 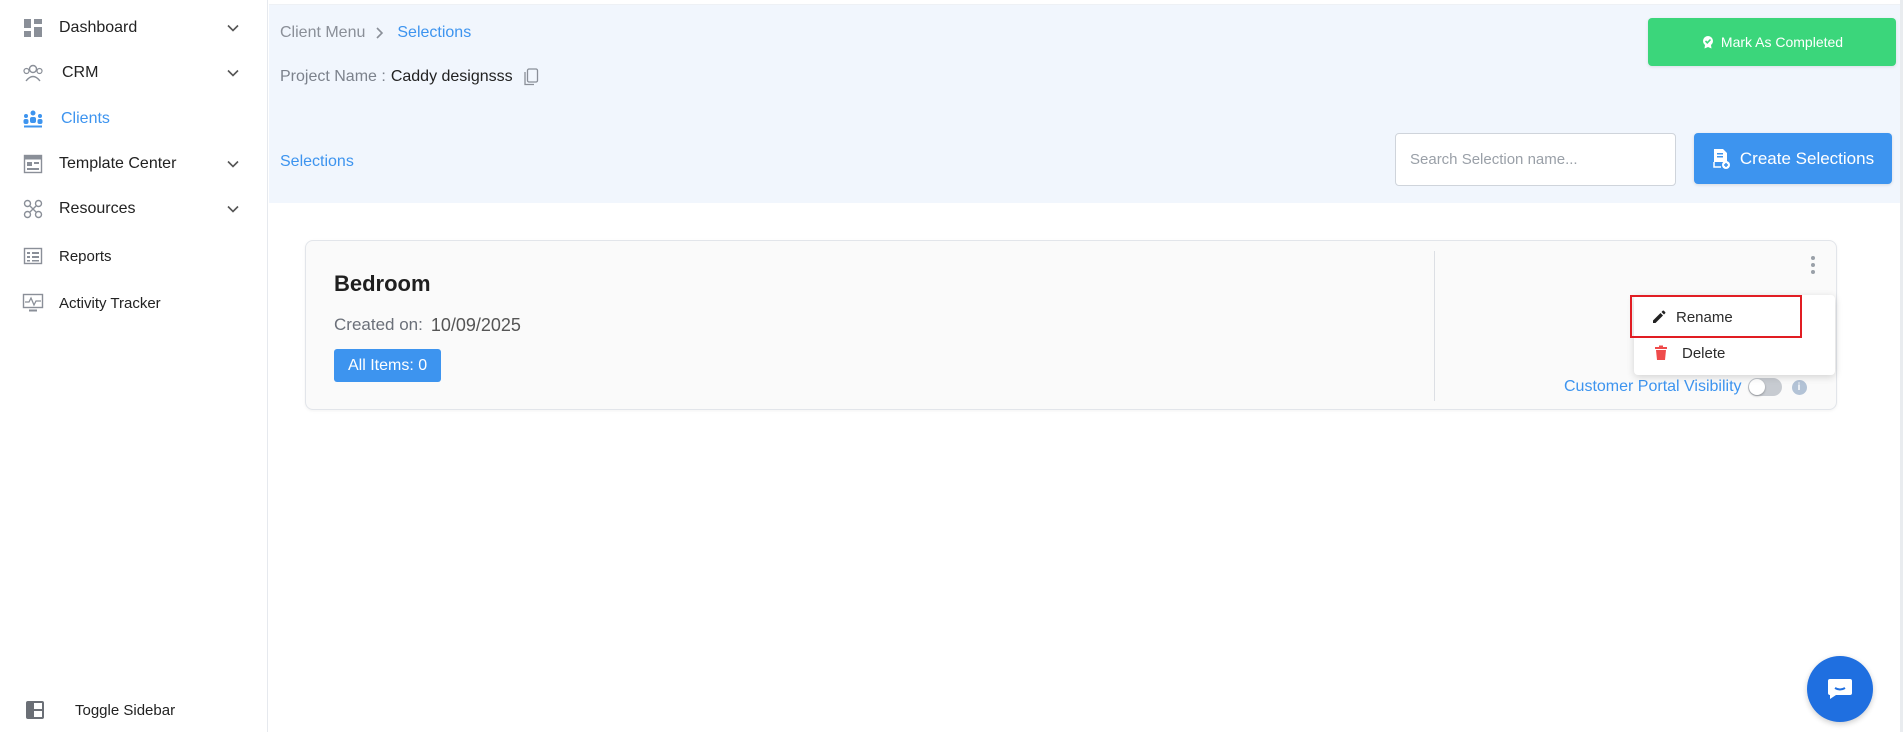 I want to click on breadcrumb-current: Selections, so click(x=434, y=32).